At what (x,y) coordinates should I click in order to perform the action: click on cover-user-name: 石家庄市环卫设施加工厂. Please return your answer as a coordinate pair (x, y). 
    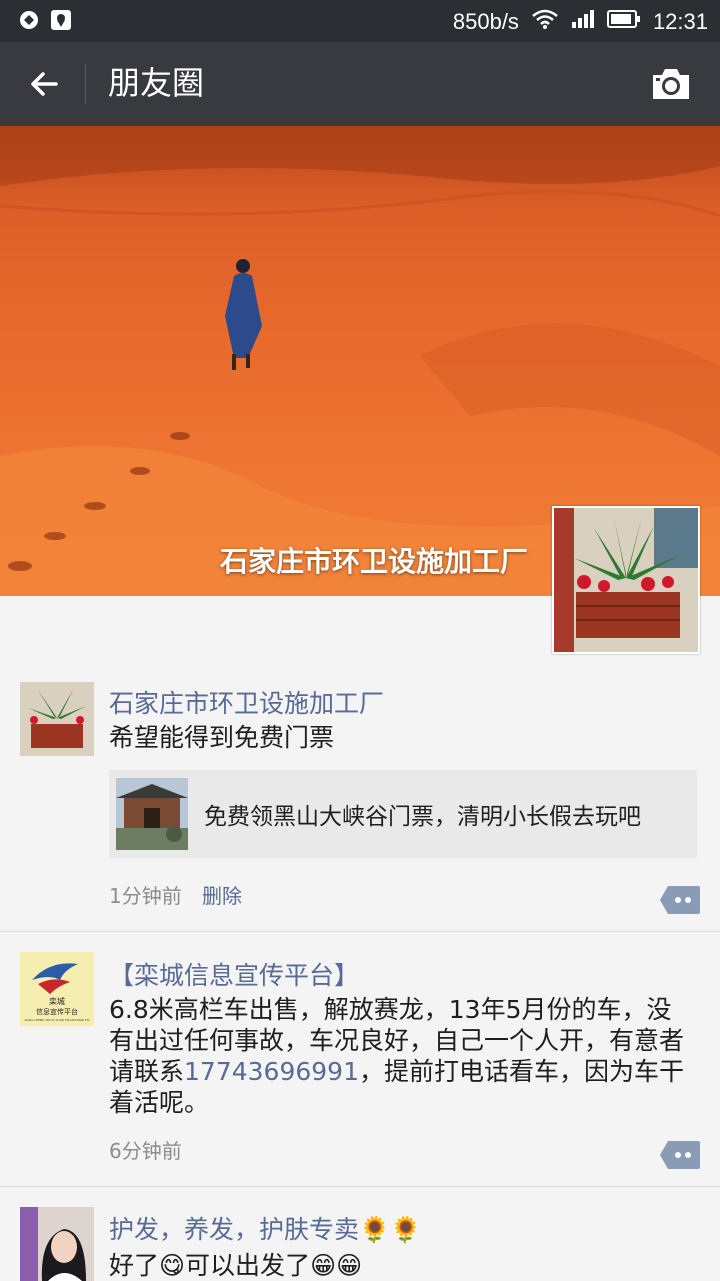
    Looking at the image, I should click on (373, 561).